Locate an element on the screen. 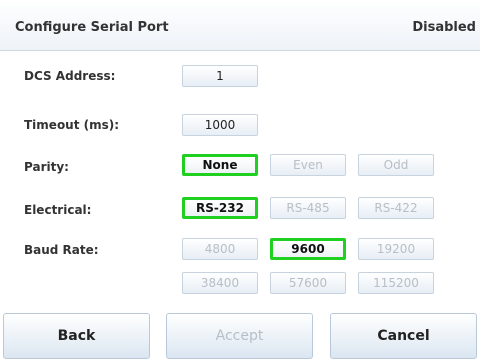 Image resolution: width=480 pixels, height=359 pixels. electrical-rs422-button: RS-422 is located at coordinates (396, 208).